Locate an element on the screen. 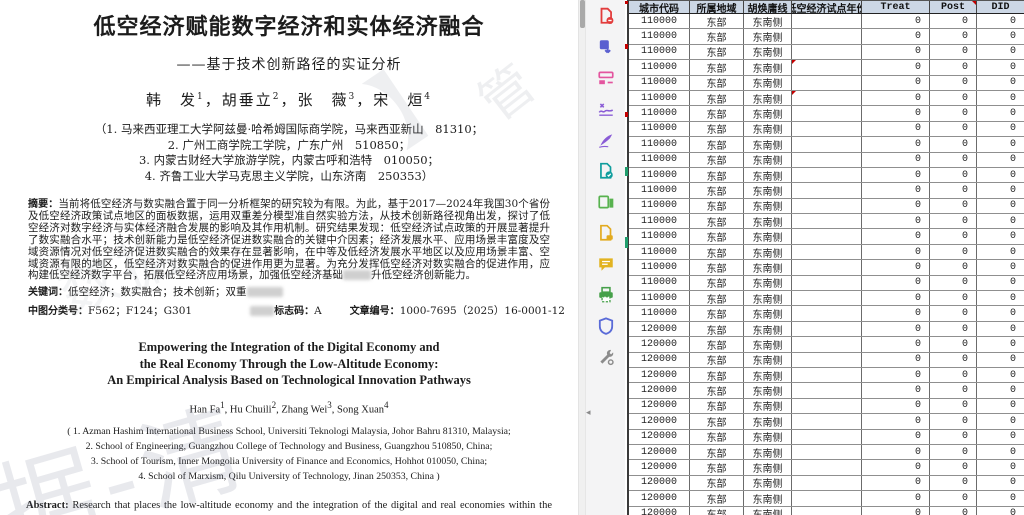 This screenshot has width=1024, height=515. column-header-treat: Treat is located at coordinates (896, 7).